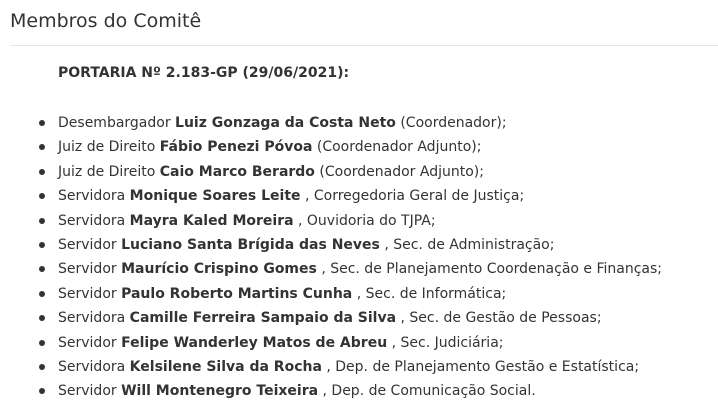  I want to click on member-role: (Coordenador);, so click(453, 123).